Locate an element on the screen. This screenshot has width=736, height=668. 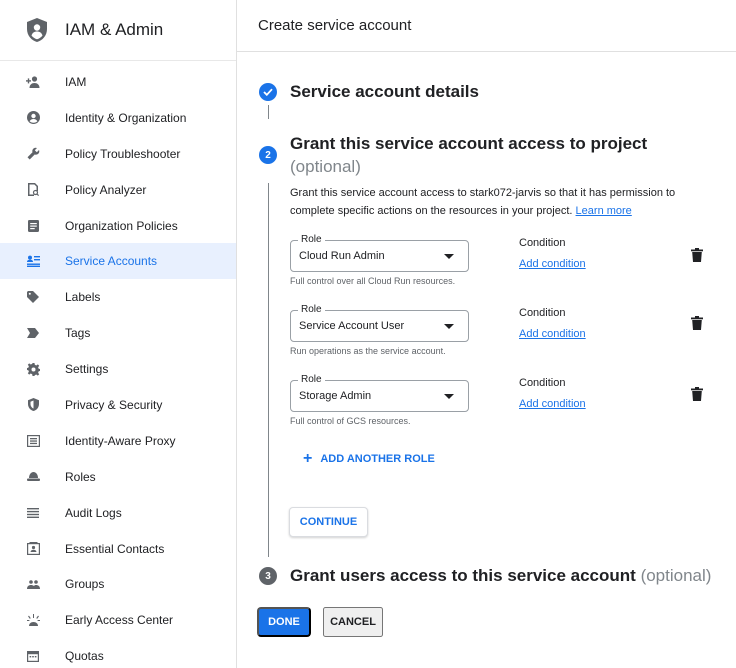
learn-more-link: Learn more is located at coordinates (604, 211).